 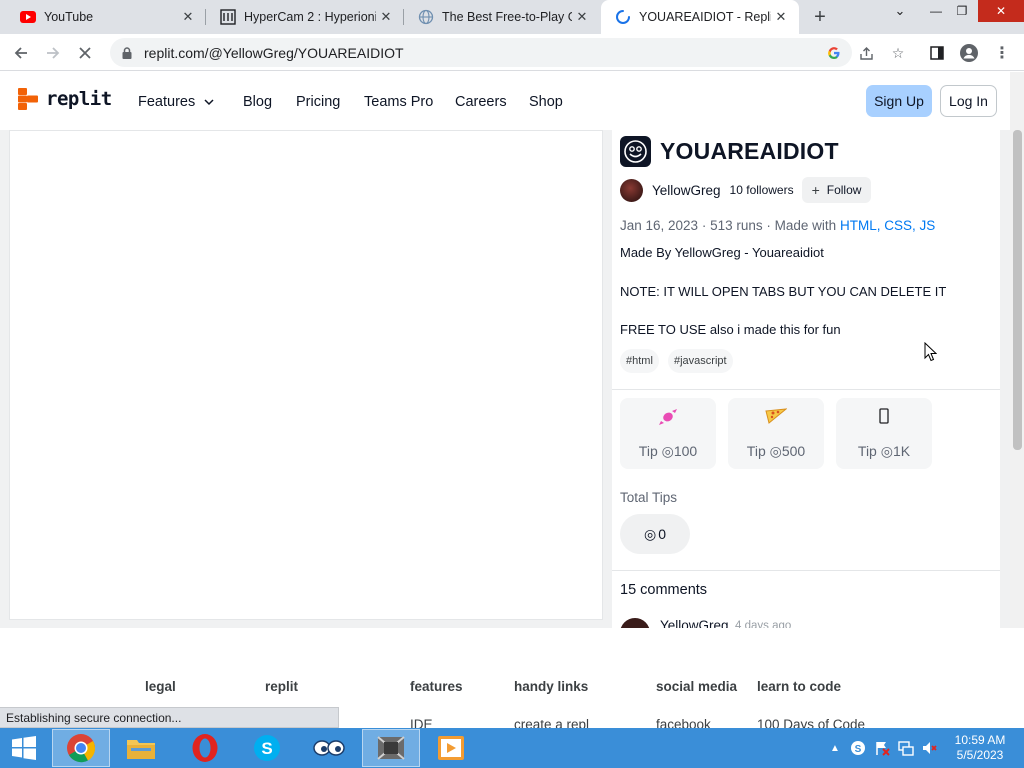 I want to click on tab-freetoplay: The Best Free-to-Play Ga ✕, so click(x=502, y=17).